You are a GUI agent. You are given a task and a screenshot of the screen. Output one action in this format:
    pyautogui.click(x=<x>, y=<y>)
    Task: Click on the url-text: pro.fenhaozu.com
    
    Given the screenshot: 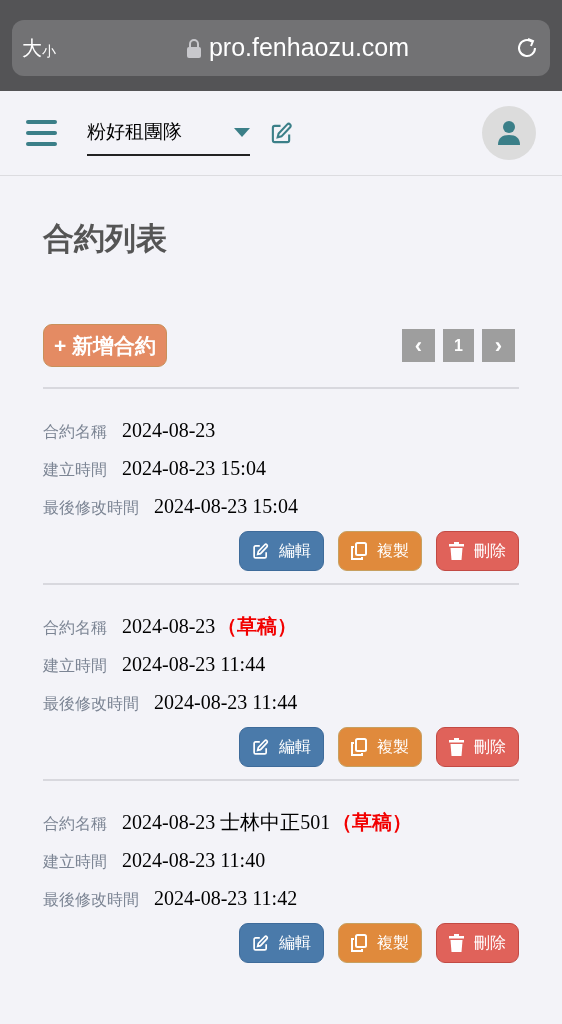 What is the action you would take?
    pyautogui.click(x=309, y=48)
    